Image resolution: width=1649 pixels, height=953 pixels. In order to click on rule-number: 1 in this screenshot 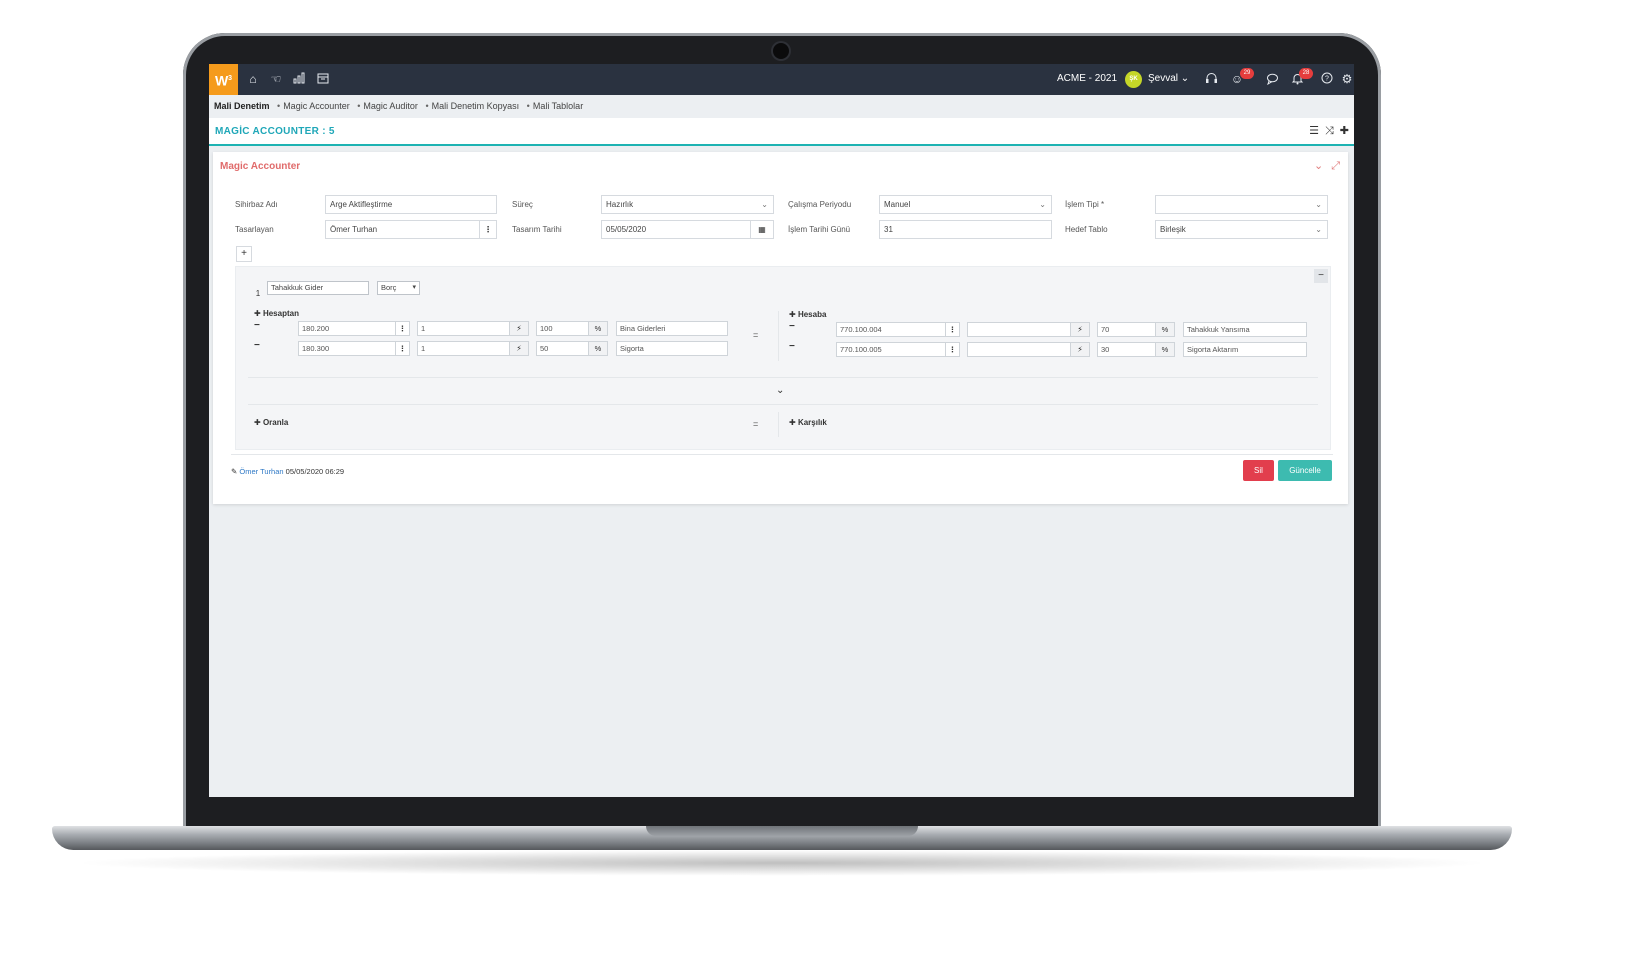, I will do `click(258, 293)`.